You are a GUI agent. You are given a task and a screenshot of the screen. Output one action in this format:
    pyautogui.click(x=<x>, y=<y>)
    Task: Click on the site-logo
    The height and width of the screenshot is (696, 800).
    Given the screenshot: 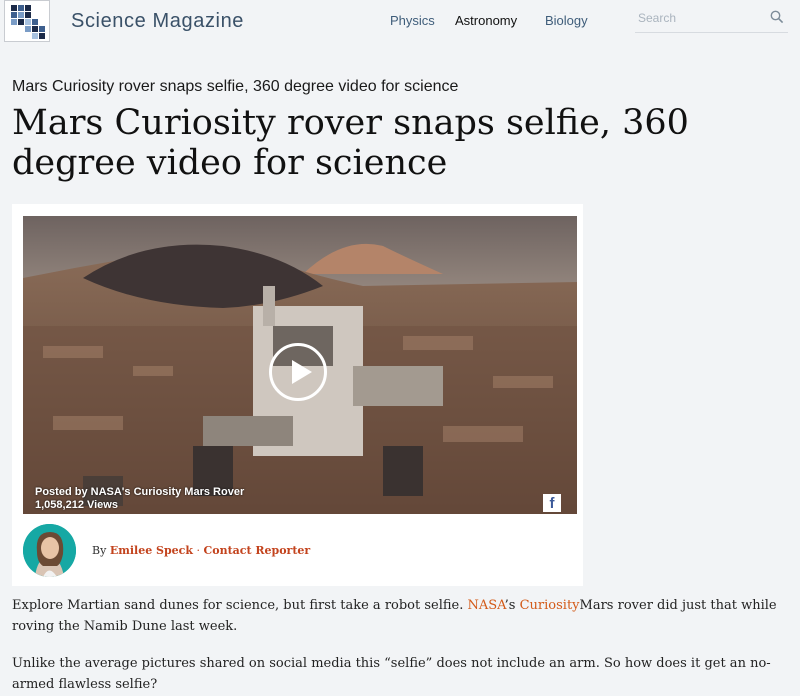 What is the action you would take?
    pyautogui.click(x=27, y=21)
    